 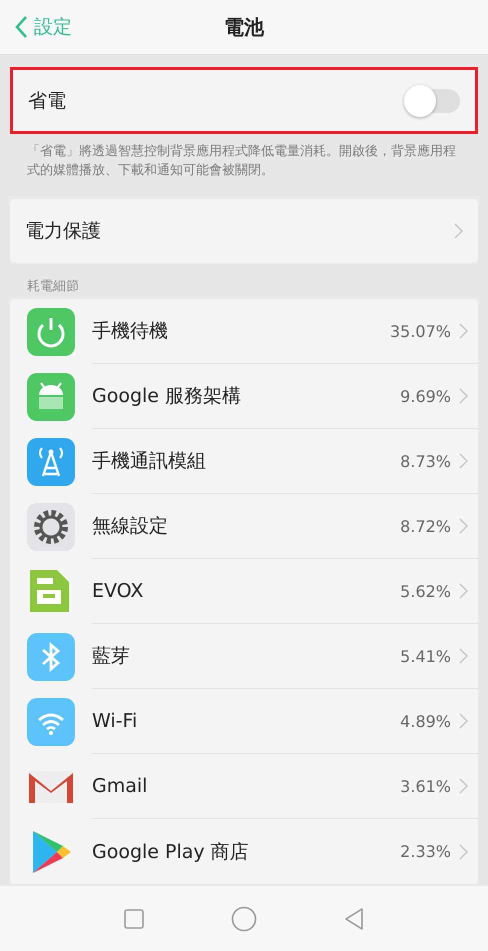 What do you see at coordinates (167, 396) in the screenshot?
I see `app-name: Google 服務架構` at bounding box center [167, 396].